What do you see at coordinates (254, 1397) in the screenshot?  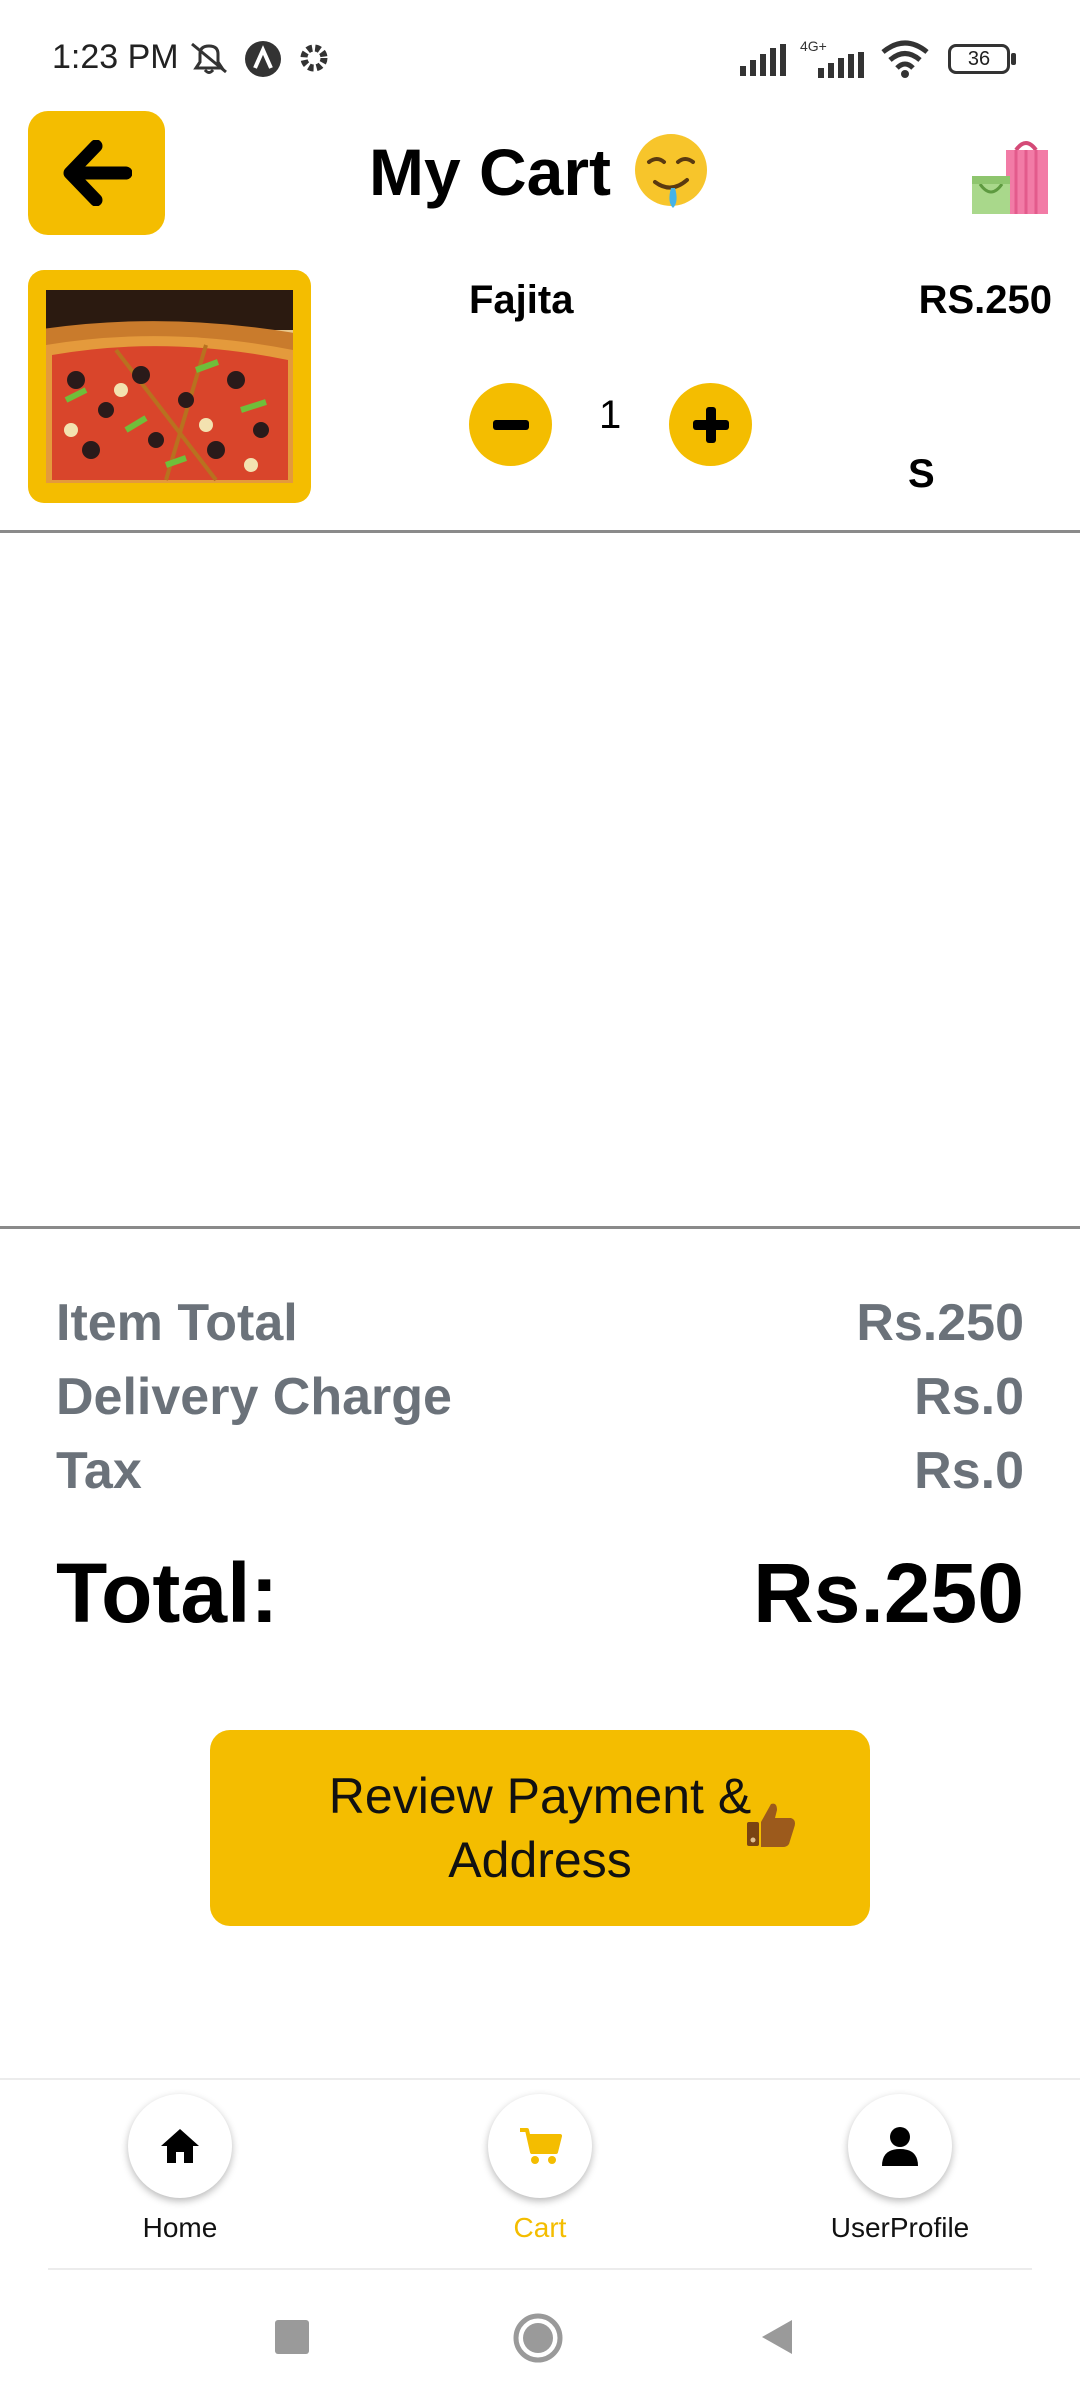 I see `delivery-charge-label: Delivery Charge` at bounding box center [254, 1397].